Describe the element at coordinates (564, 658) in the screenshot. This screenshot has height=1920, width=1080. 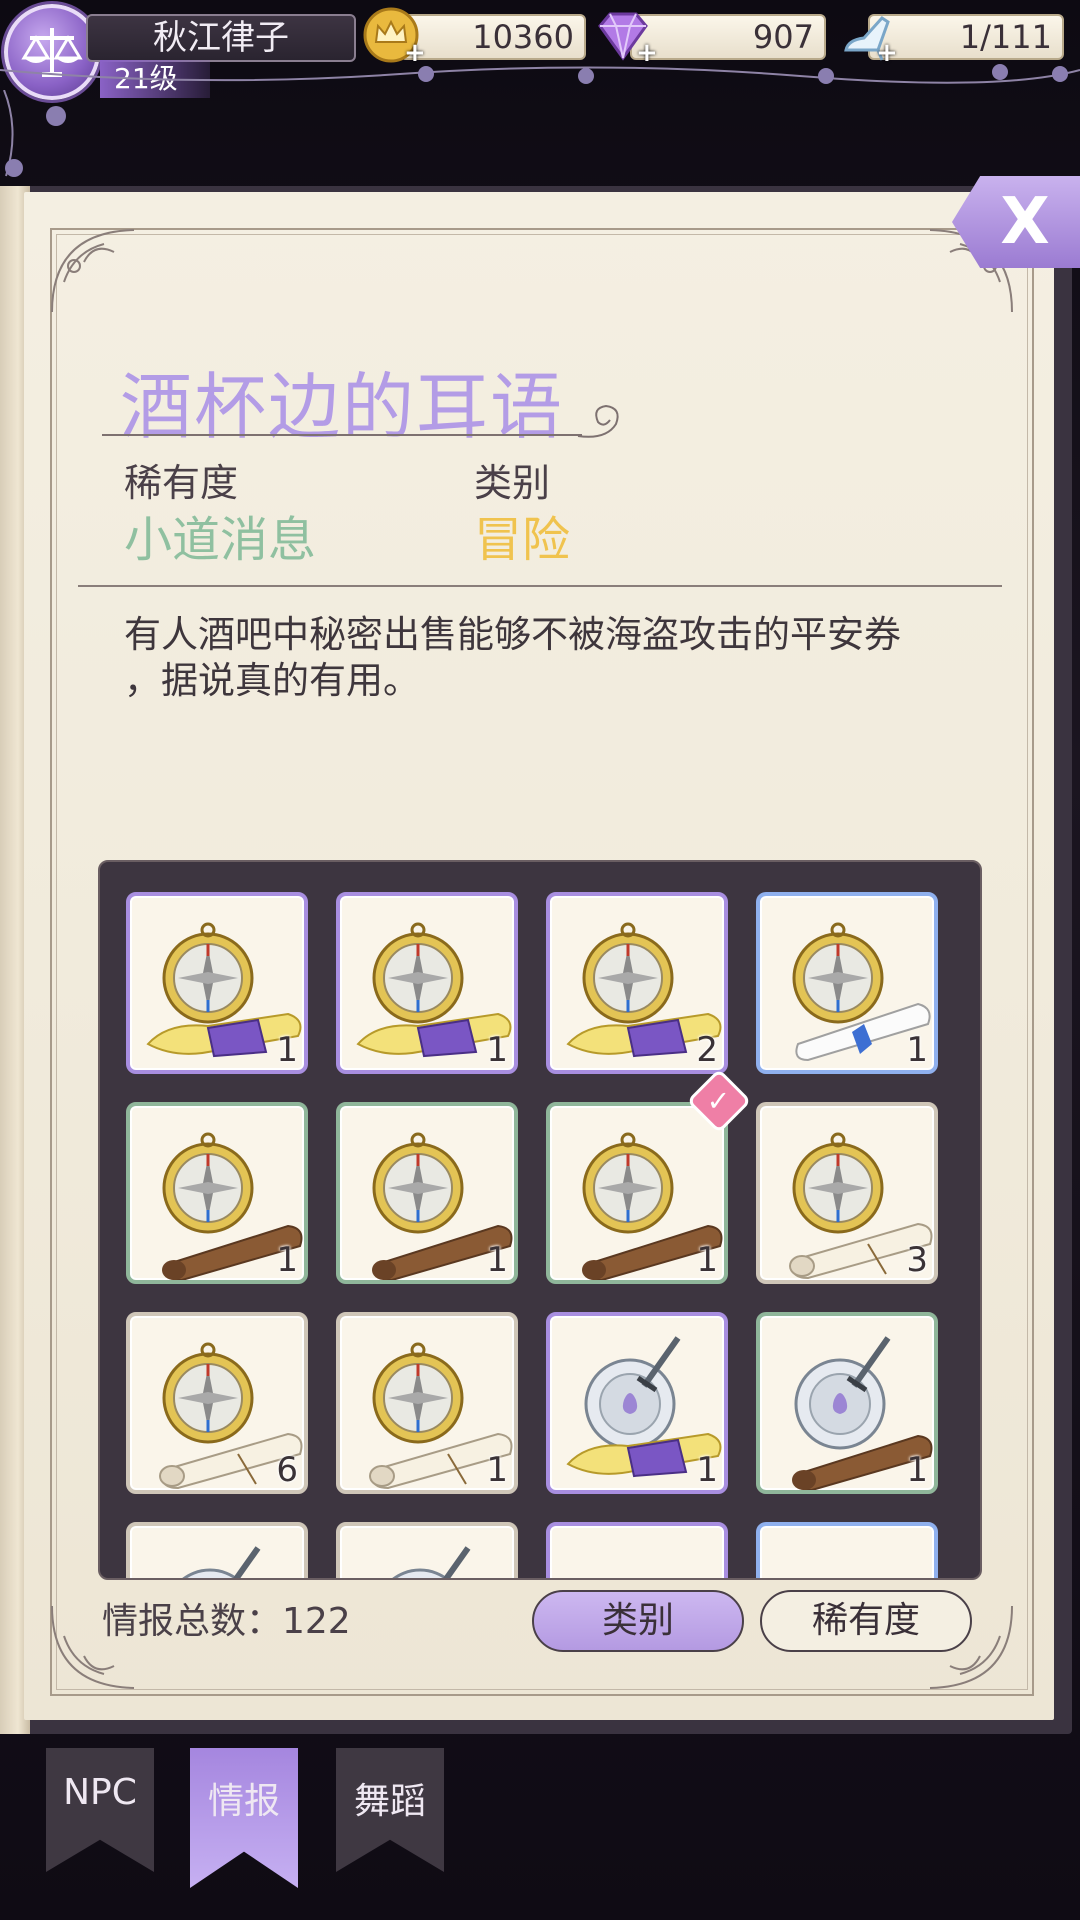
I see `info-description: 有人酒吧中秘密出售能够不被海盗攻击的平安券 ，据说真的有用。` at that location.